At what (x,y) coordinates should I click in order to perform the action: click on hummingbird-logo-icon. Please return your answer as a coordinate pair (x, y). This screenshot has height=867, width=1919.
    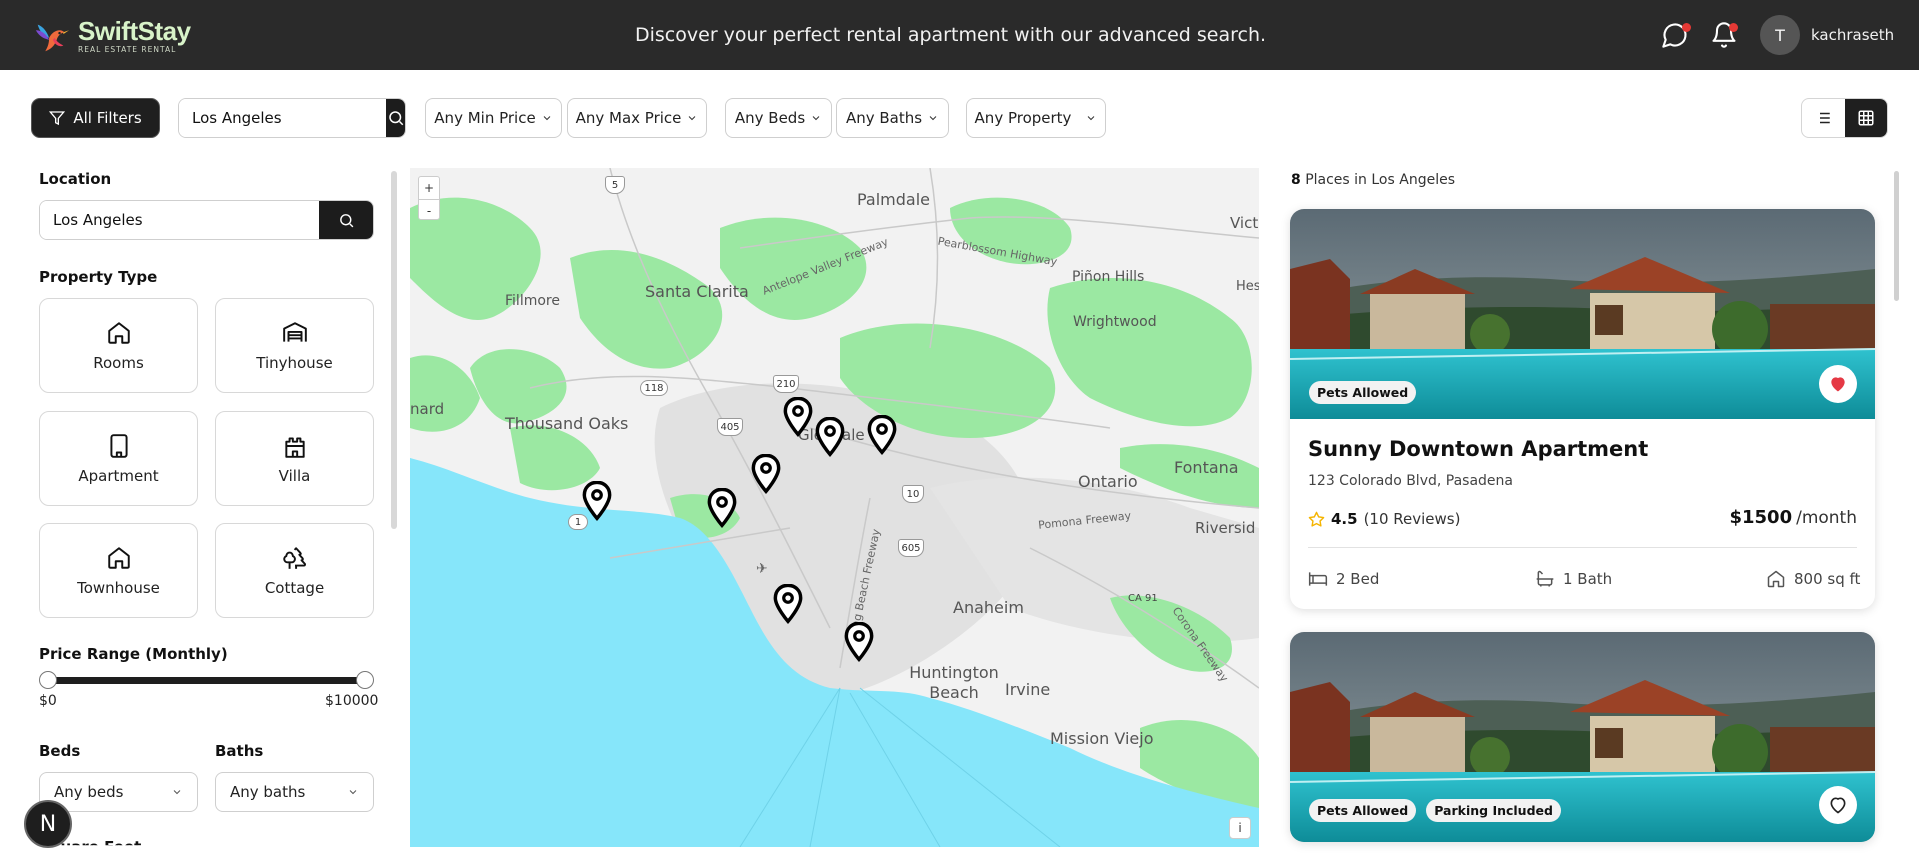
    Looking at the image, I should click on (52, 38).